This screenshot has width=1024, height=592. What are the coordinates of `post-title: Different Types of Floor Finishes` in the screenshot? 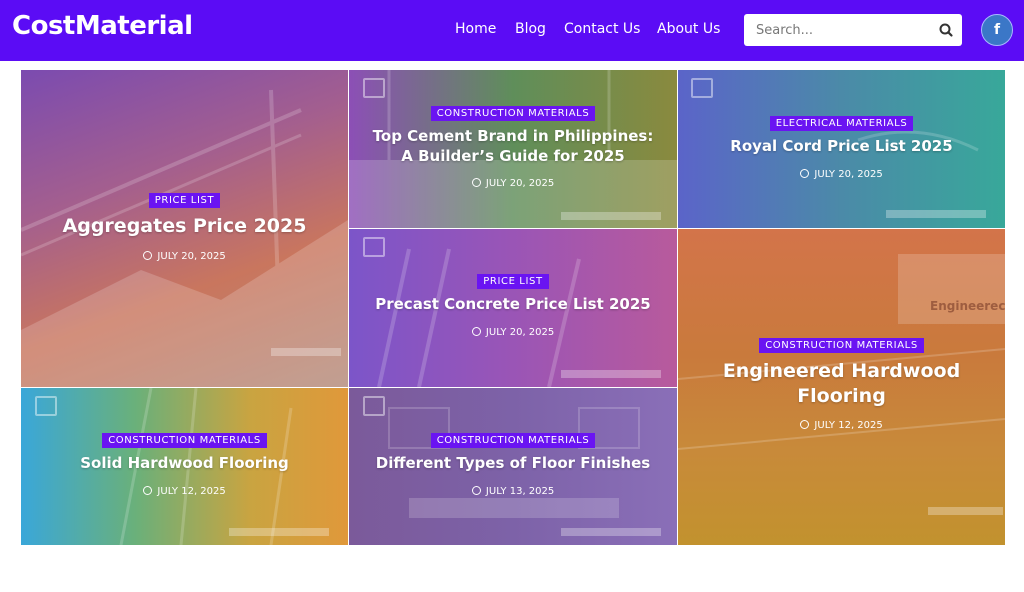 It's located at (513, 464).